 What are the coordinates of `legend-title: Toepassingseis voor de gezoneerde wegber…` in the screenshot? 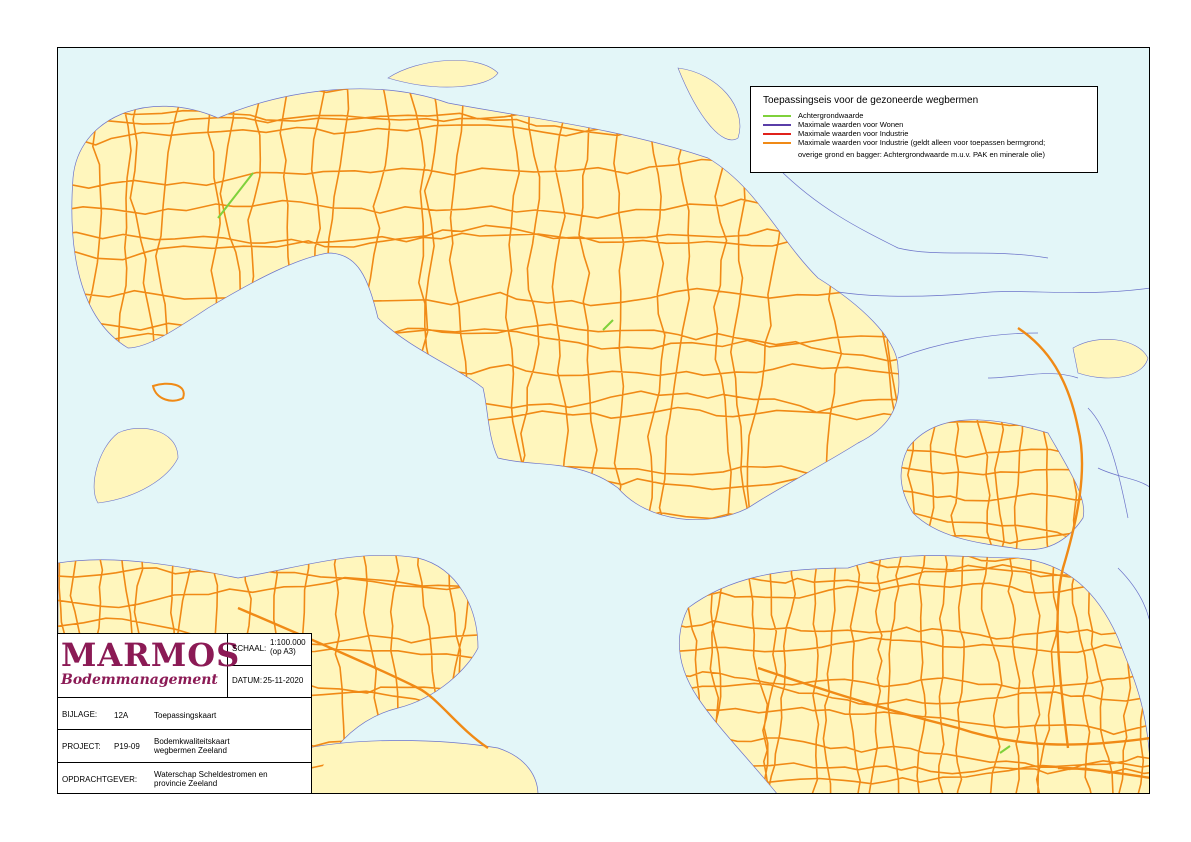 It's located at (871, 100).